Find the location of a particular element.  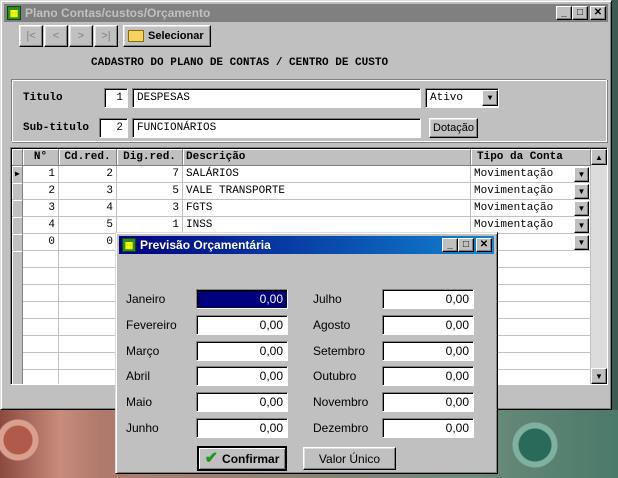

scroll-down-icon: ▼ is located at coordinates (599, 376).